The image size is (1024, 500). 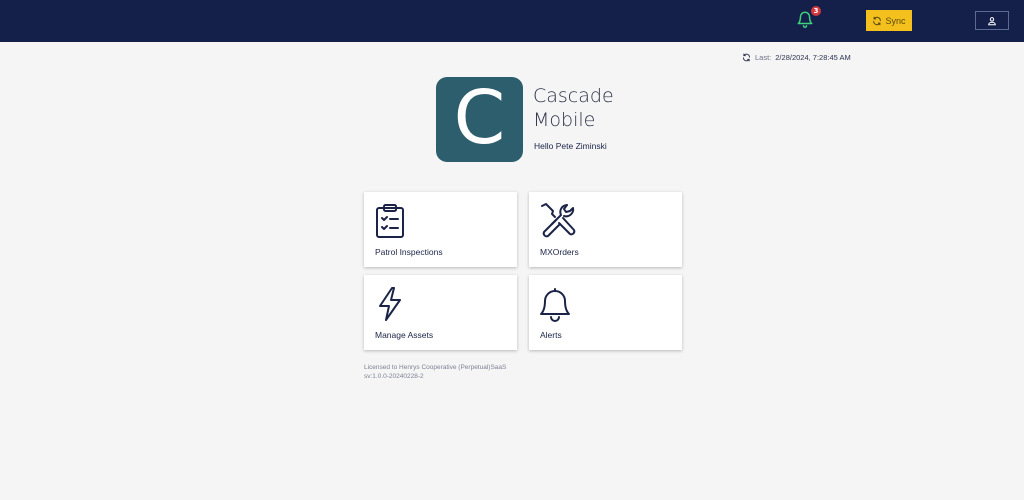 I want to click on bell-icon, so click(x=555, y=305).